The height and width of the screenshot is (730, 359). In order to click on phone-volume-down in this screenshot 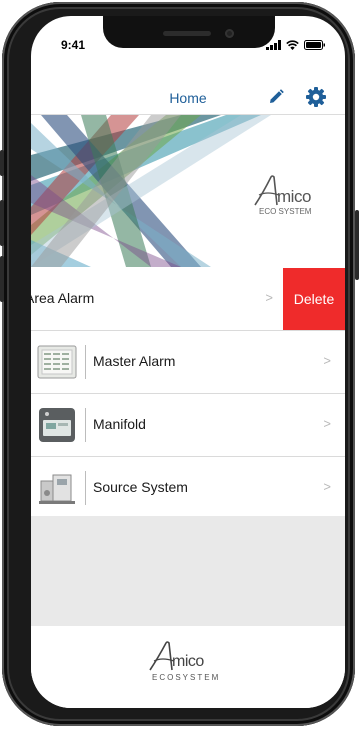, I will do `click(2, 279)`.